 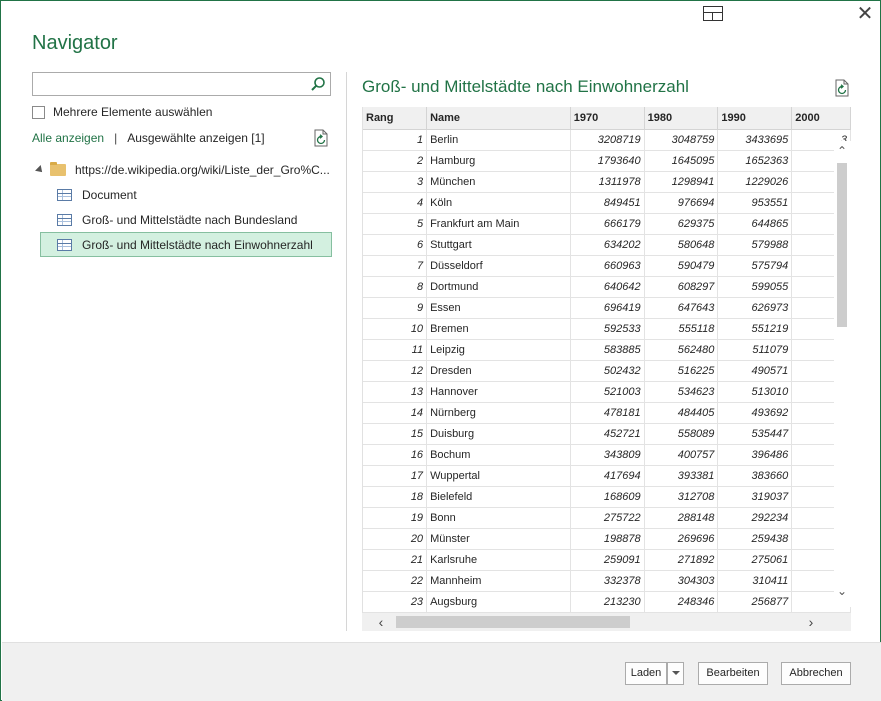 I want to click on table-cell: 535447, so click(x=755, y=434).